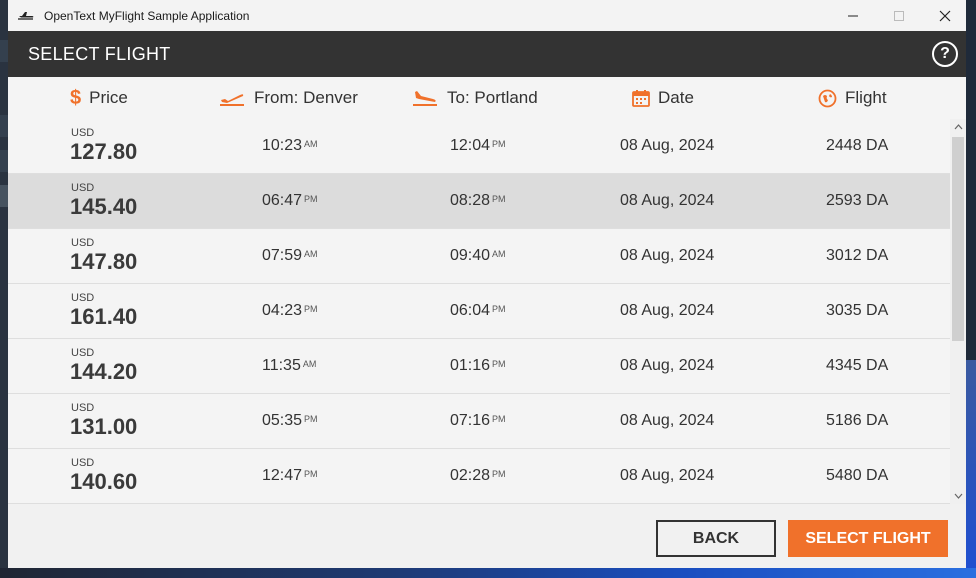 Image resolution: width=976 pixels, height=578 pixels. I want to click on column-date: Date, so click(663, 98).